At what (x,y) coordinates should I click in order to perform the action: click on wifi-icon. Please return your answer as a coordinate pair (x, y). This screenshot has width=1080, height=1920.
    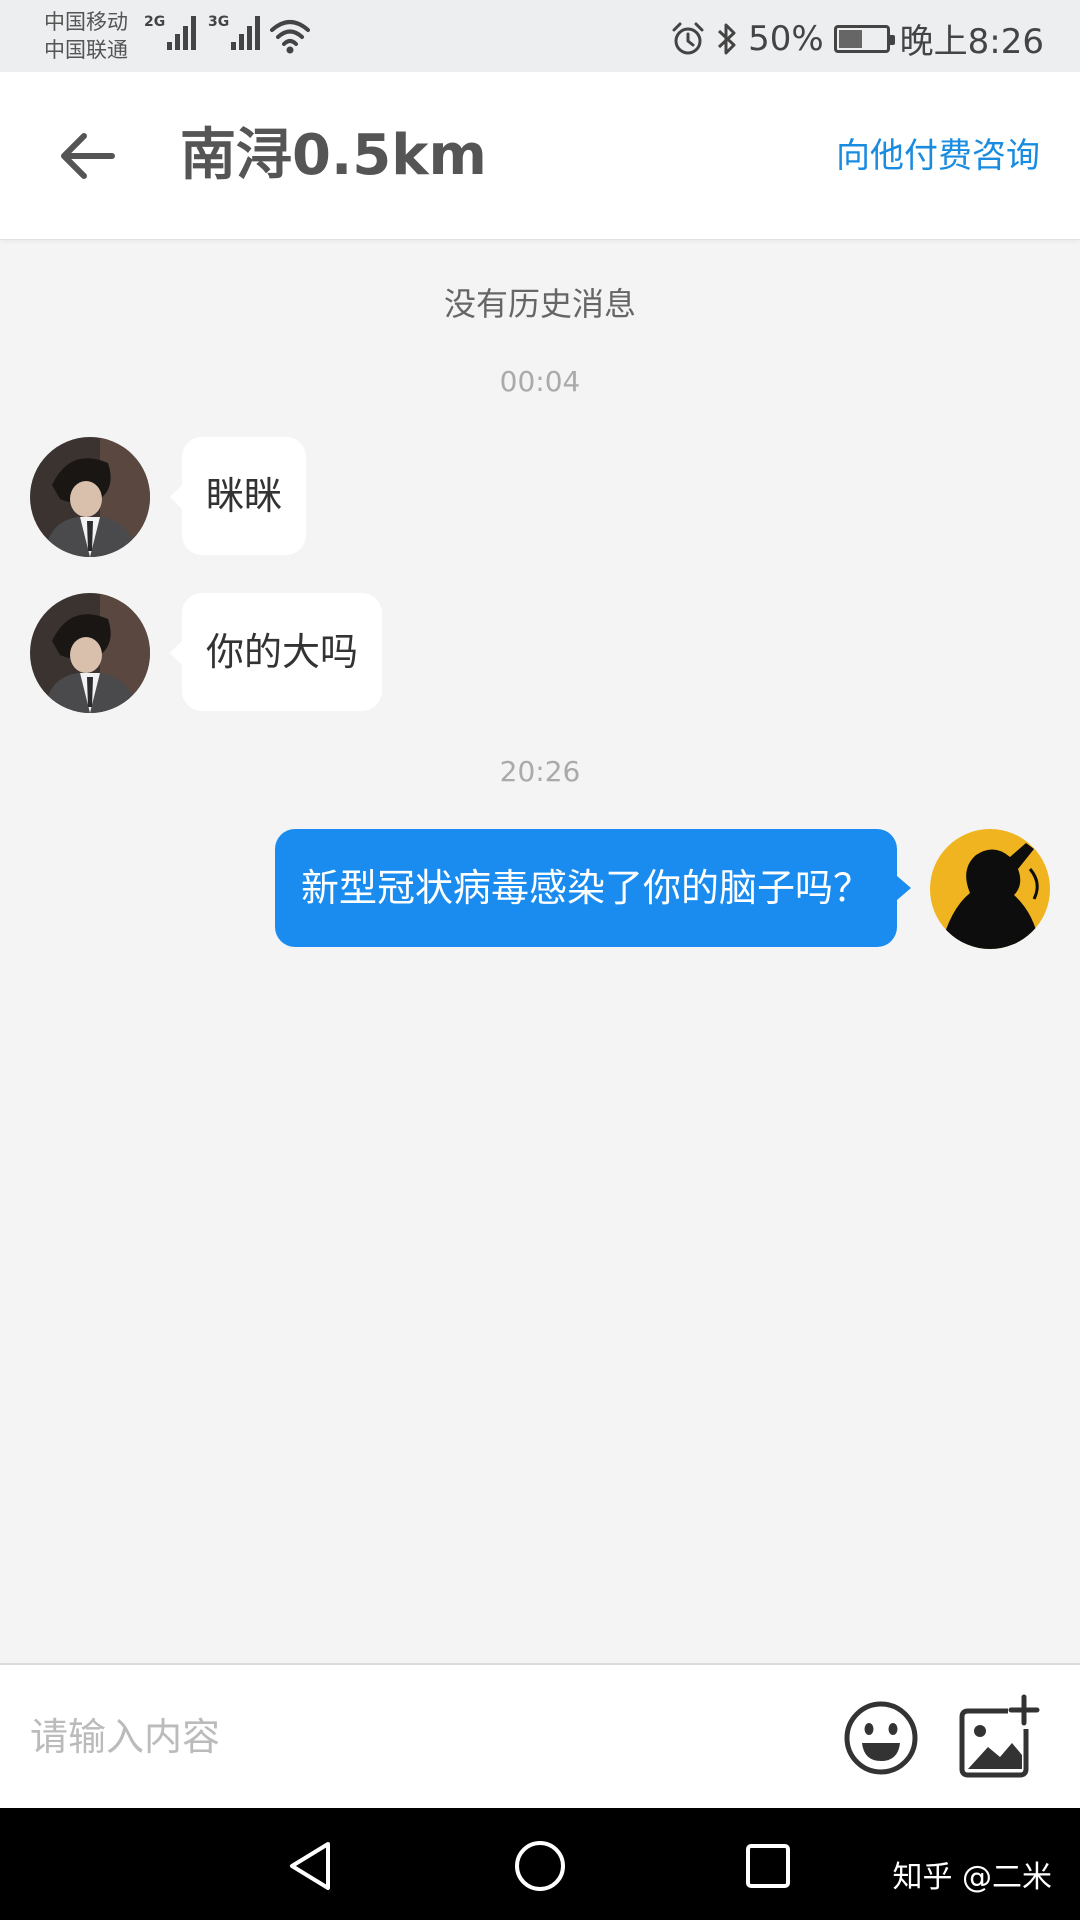
    Looking at the image, I should click on (290, 37).